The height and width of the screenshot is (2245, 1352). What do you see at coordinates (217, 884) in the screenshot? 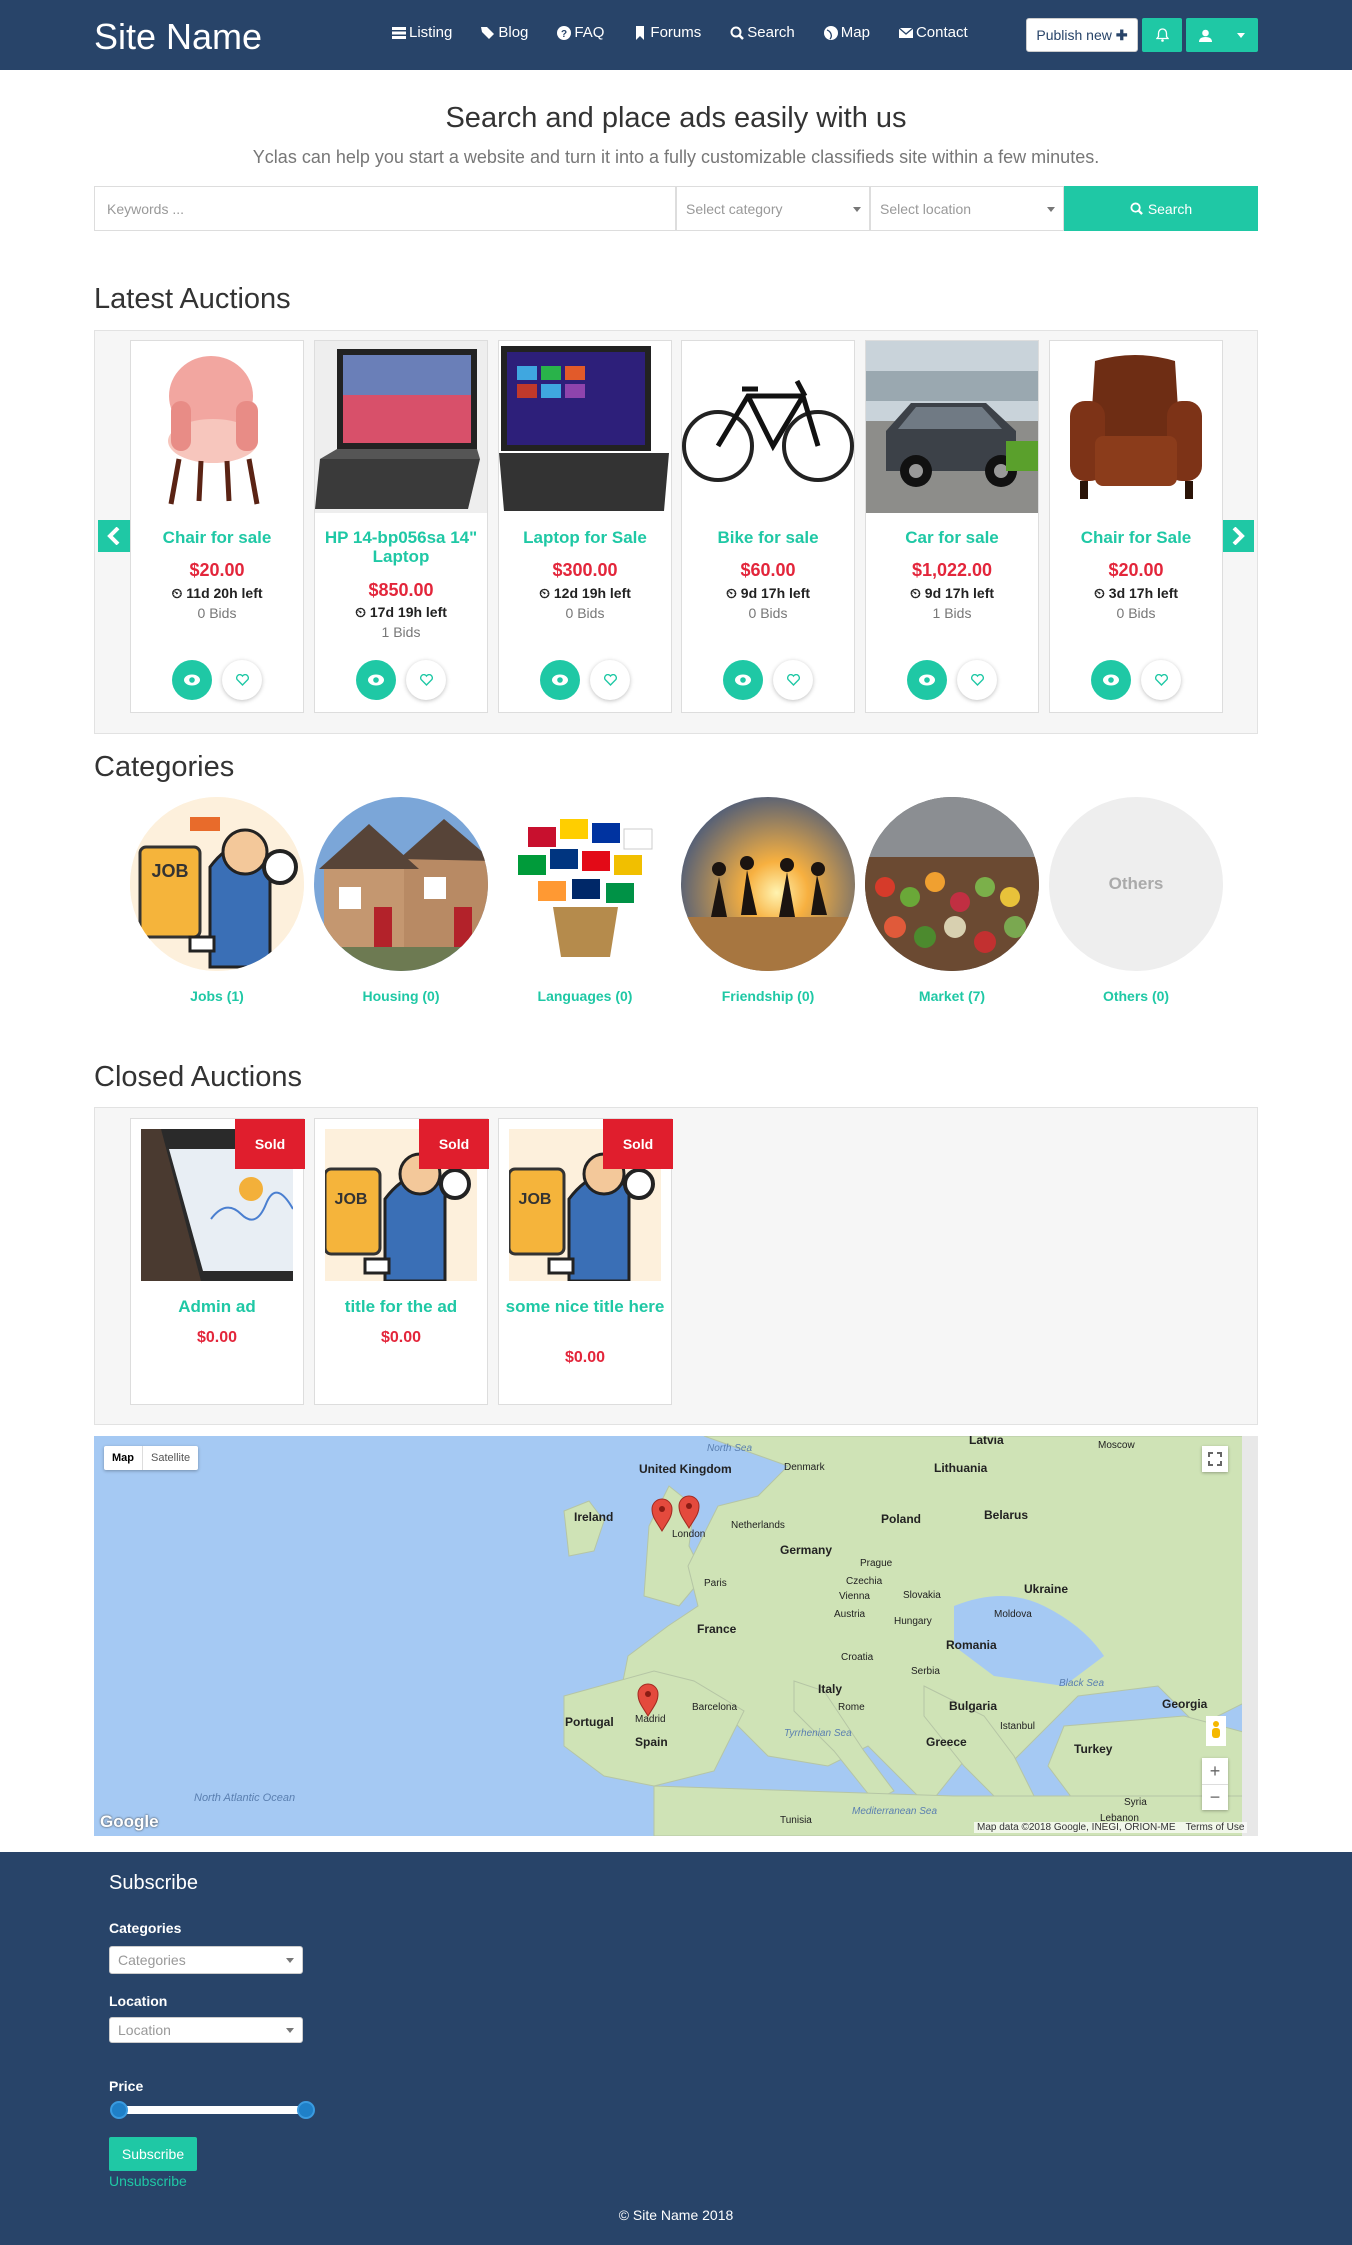
I see `category-image-jobs: JOB` at bounding box center [217, 884].